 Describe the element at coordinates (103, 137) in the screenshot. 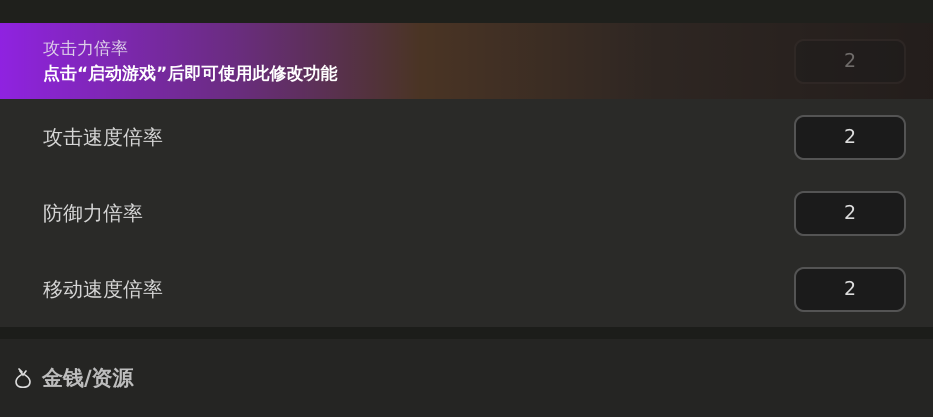

I see `setting-label: 攻击速度倍率` at that location.